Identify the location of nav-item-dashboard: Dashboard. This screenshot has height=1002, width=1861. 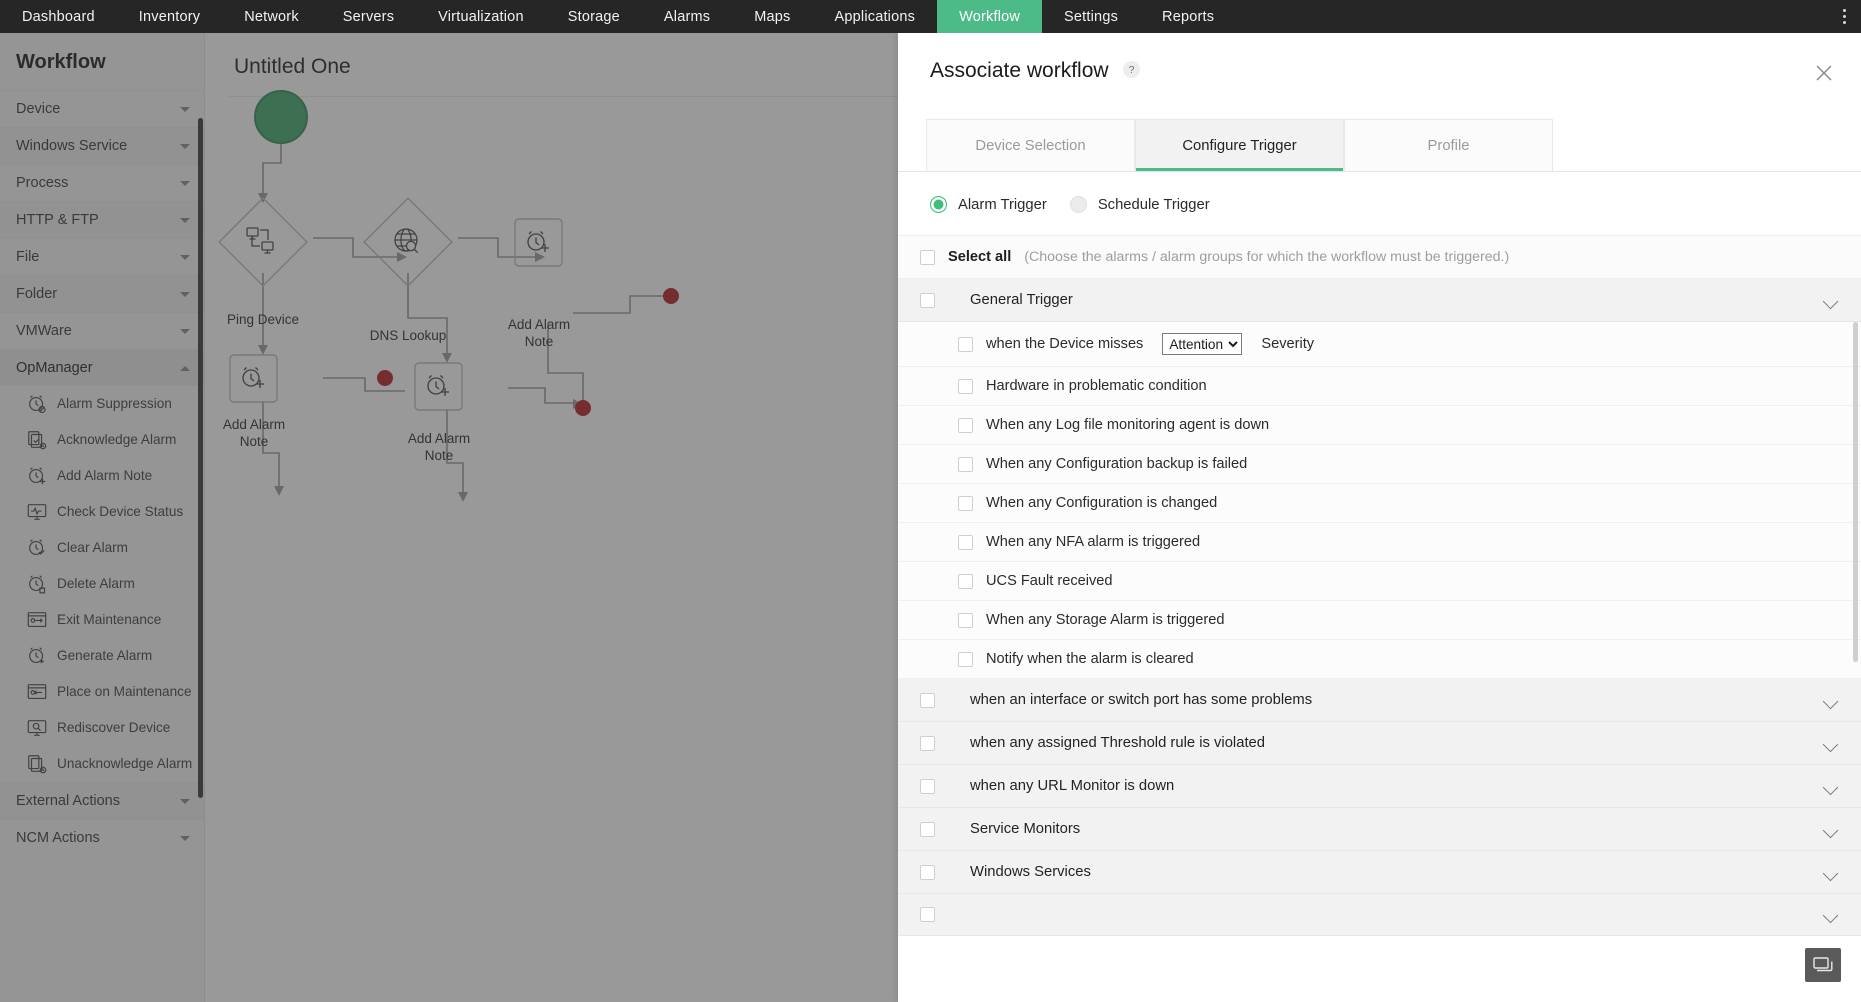
(58, 16).